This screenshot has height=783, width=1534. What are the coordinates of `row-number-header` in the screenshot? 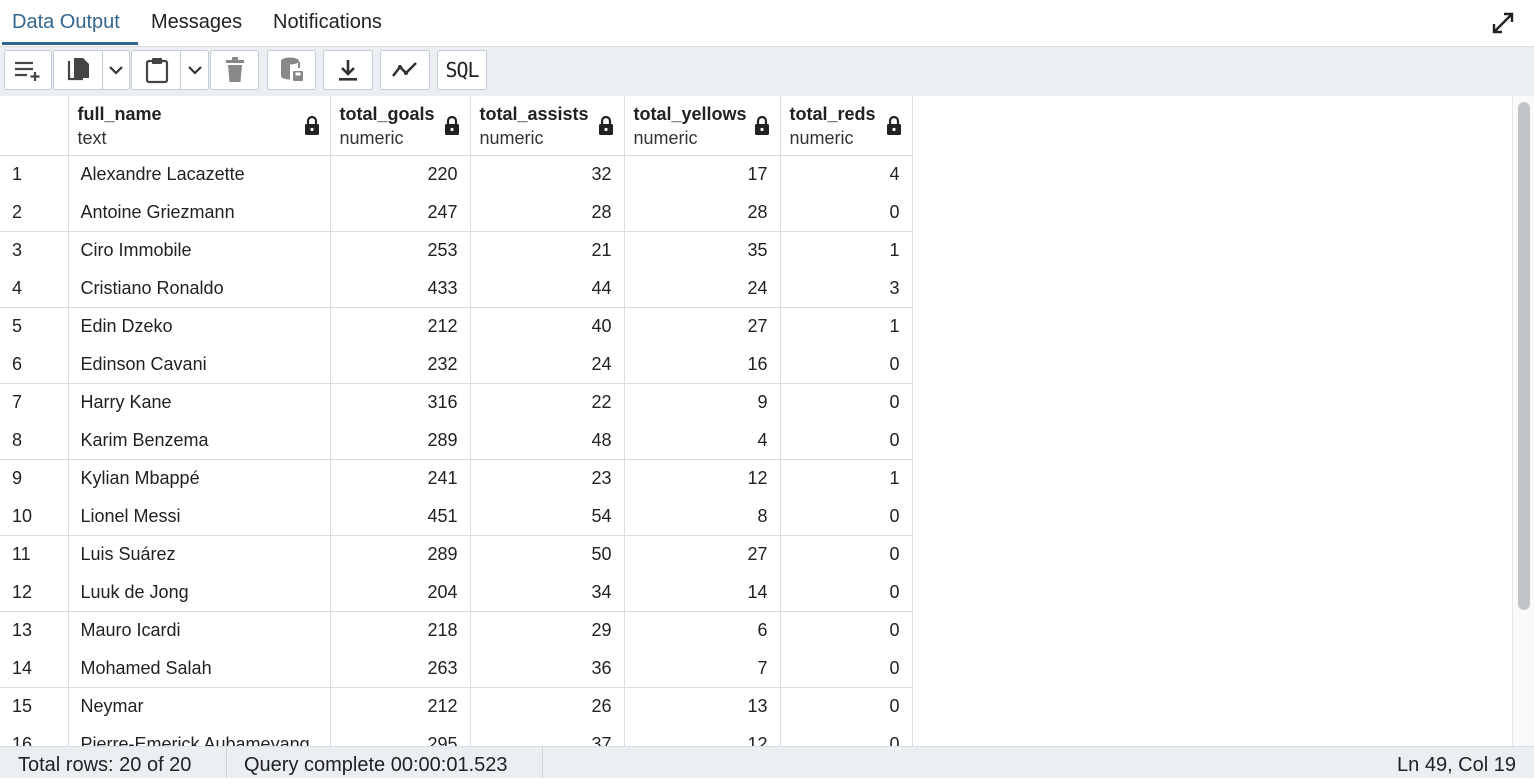 It's located at (34, 126).